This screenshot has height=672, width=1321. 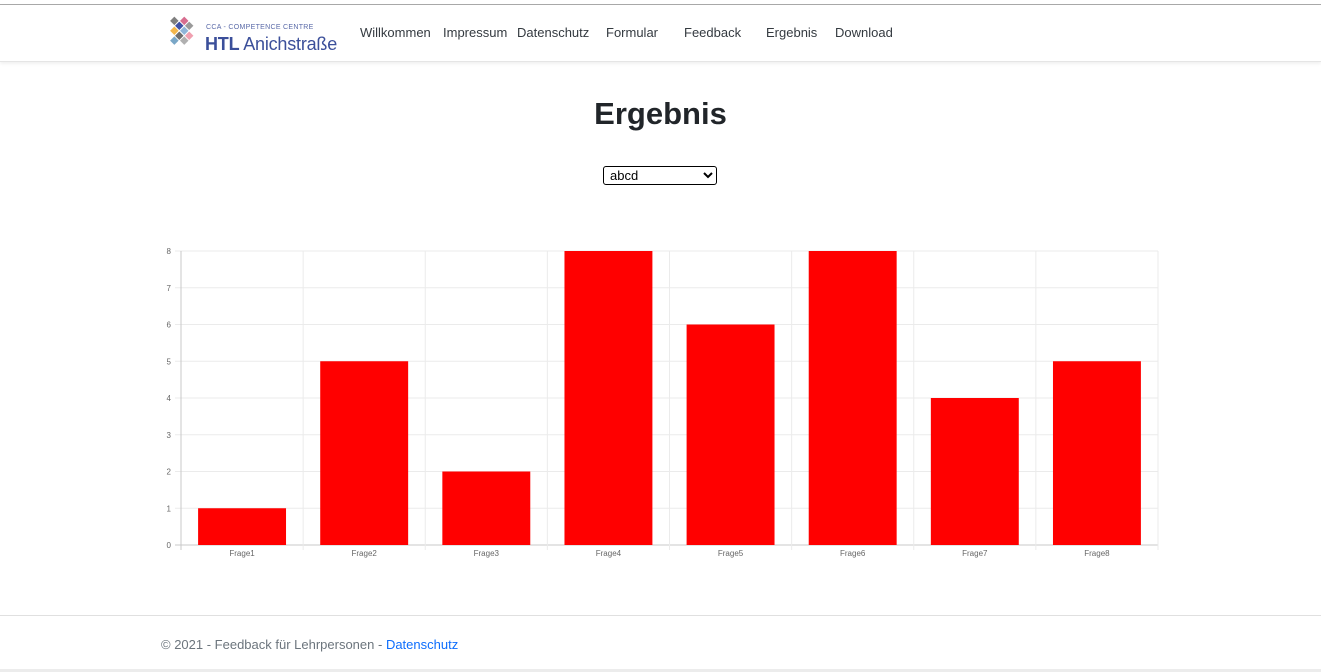 What do you see at coordinates (1096, 453) in the screenshot?
I see `bar-frage8` at bounding box center [1096, 453].